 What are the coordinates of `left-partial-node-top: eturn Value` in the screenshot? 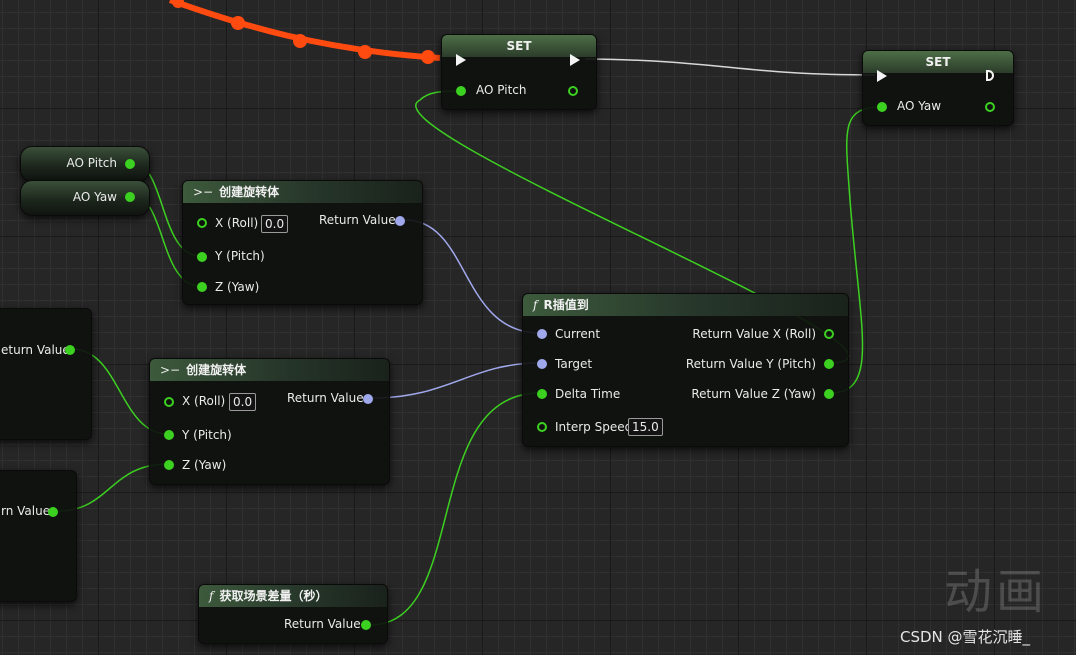 It's located at (46, 374).